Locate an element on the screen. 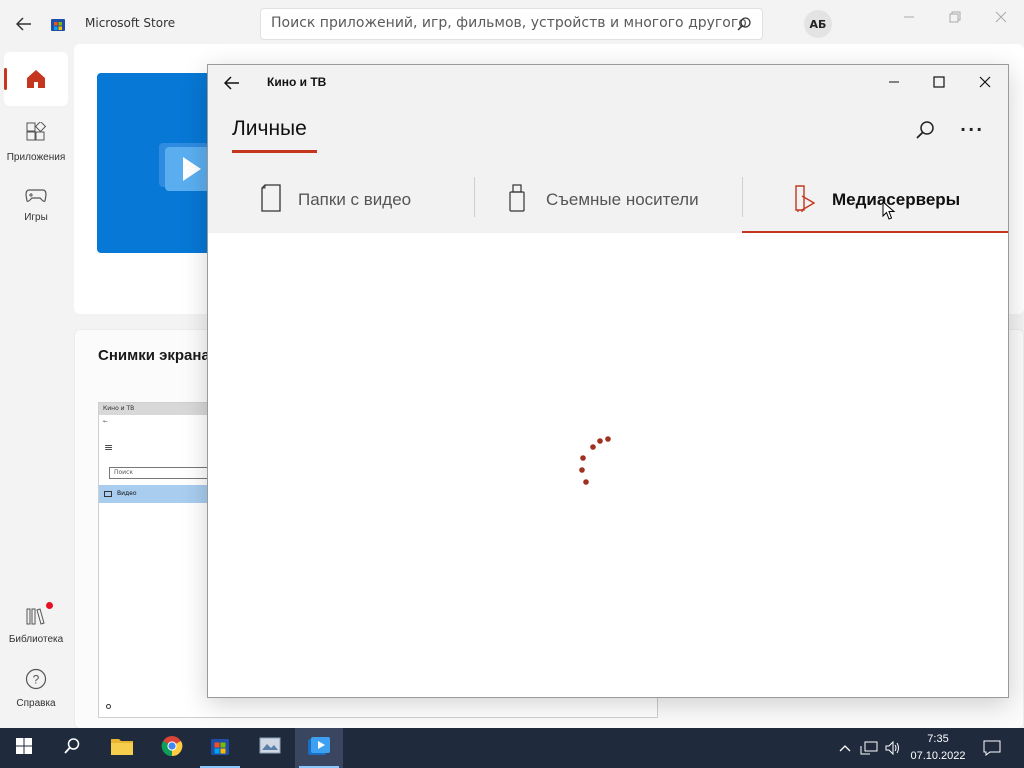 The image size is (1024, 768). tab-label: Съемные носители is located at coordinates (622, 199).